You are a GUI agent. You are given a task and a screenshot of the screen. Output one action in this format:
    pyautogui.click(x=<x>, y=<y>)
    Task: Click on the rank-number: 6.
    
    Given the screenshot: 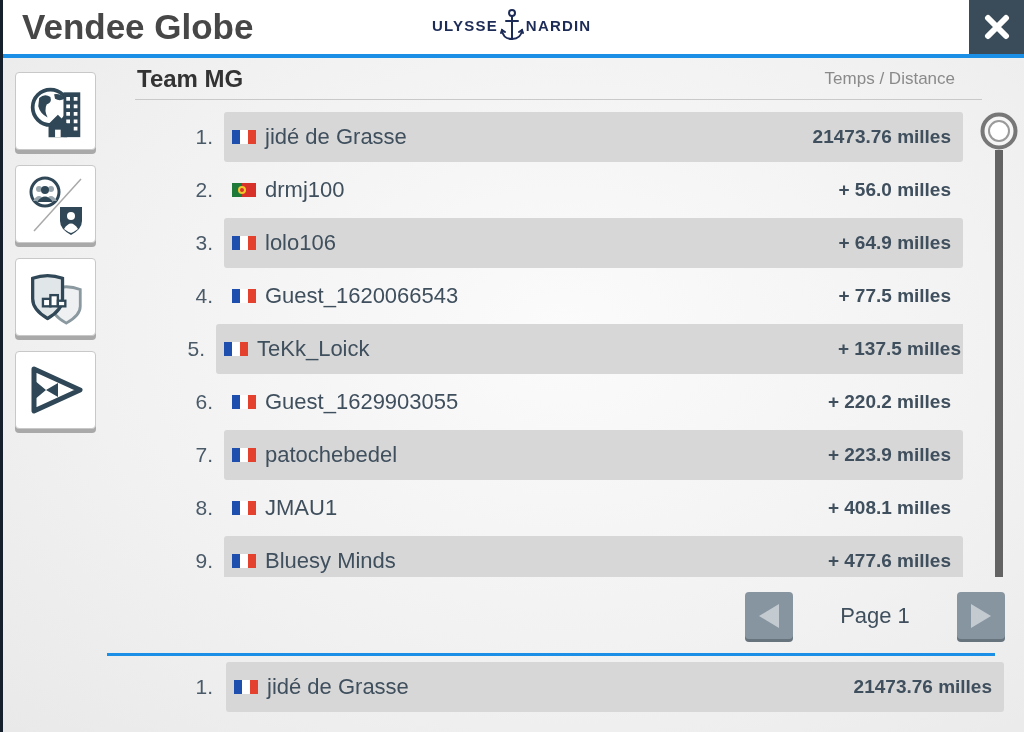 What is the action you would take?
    pyautogui.click(x=203, y=402)
    